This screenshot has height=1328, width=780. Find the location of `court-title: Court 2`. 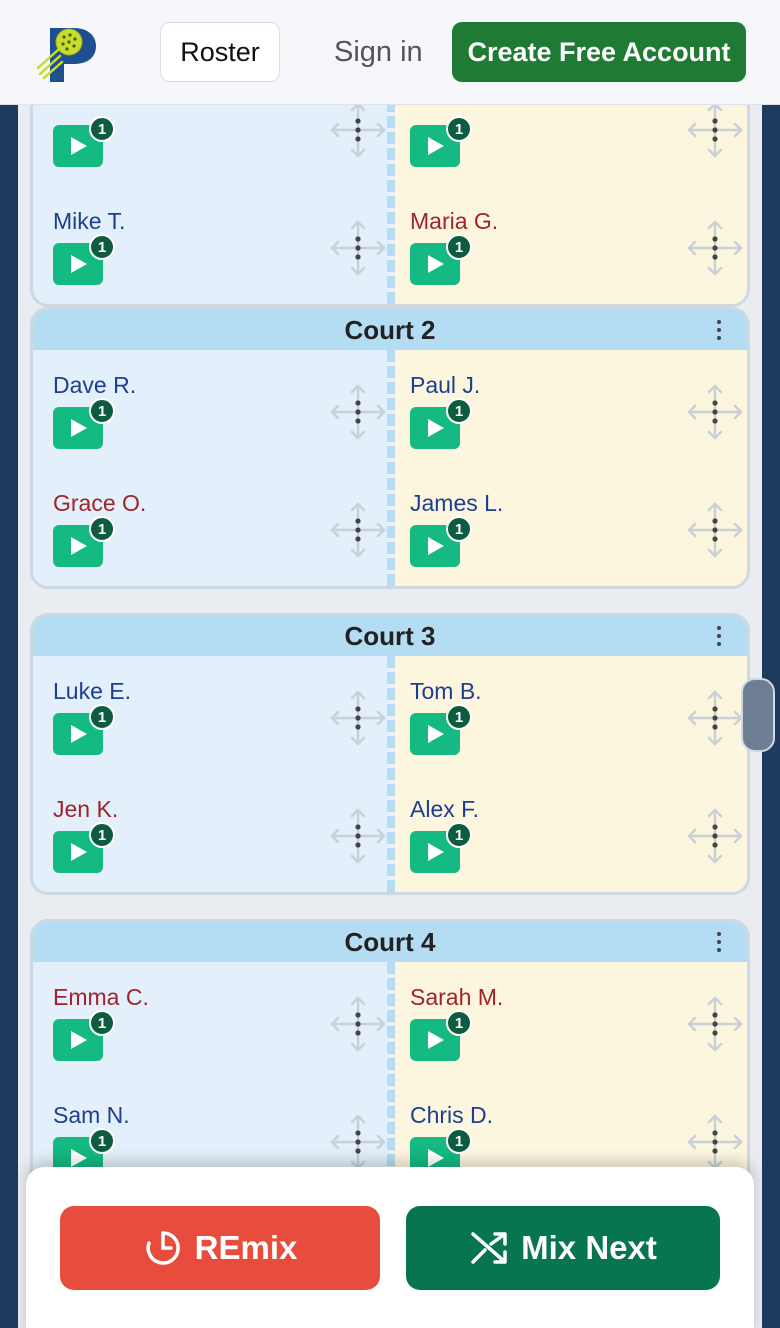

court-title: Court 2 is located at coordinates (390, 329).